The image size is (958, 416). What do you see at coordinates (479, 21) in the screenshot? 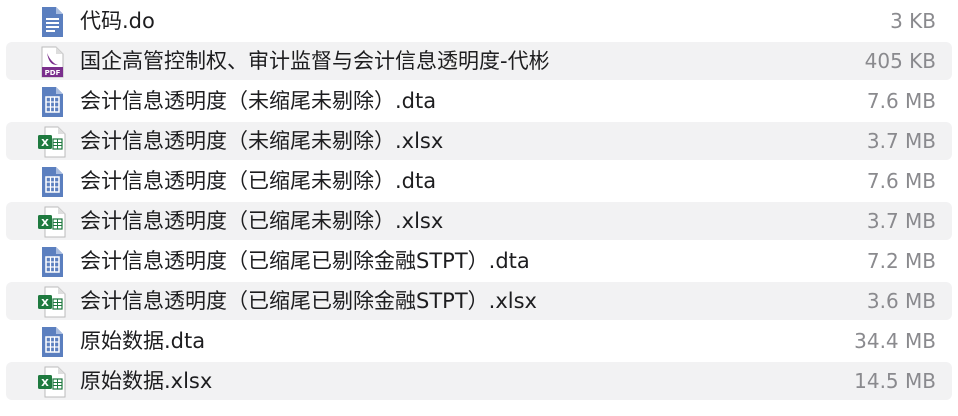
I see `file-row: 代码.do 3 KB` at bounding box center [479, 21].